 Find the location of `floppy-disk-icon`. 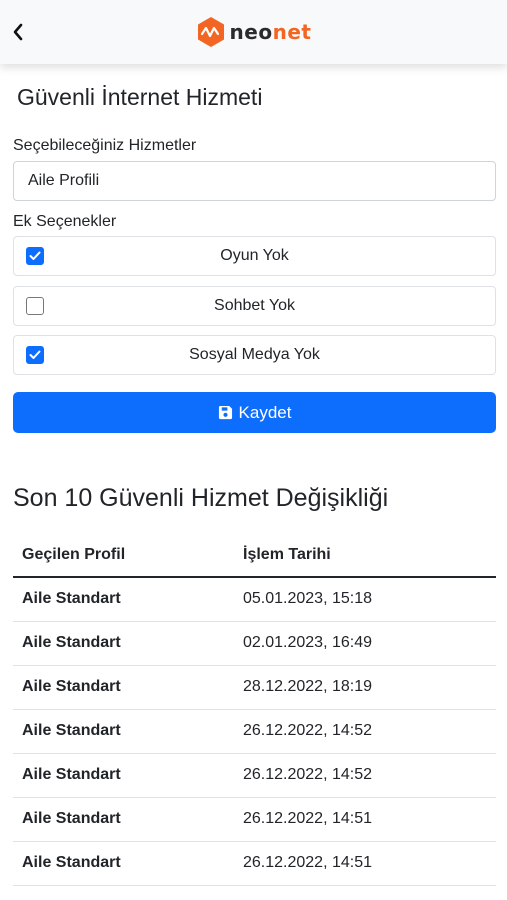

floppy-disk-icon is located at coordinates (225, 412).